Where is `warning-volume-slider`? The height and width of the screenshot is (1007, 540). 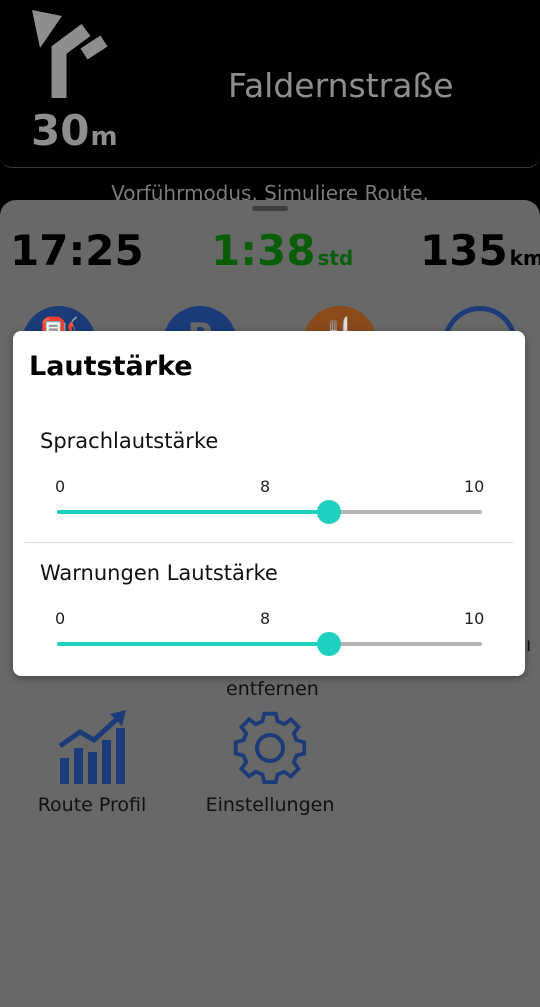
warning-volume-slider is located at coordinates (269, 644).